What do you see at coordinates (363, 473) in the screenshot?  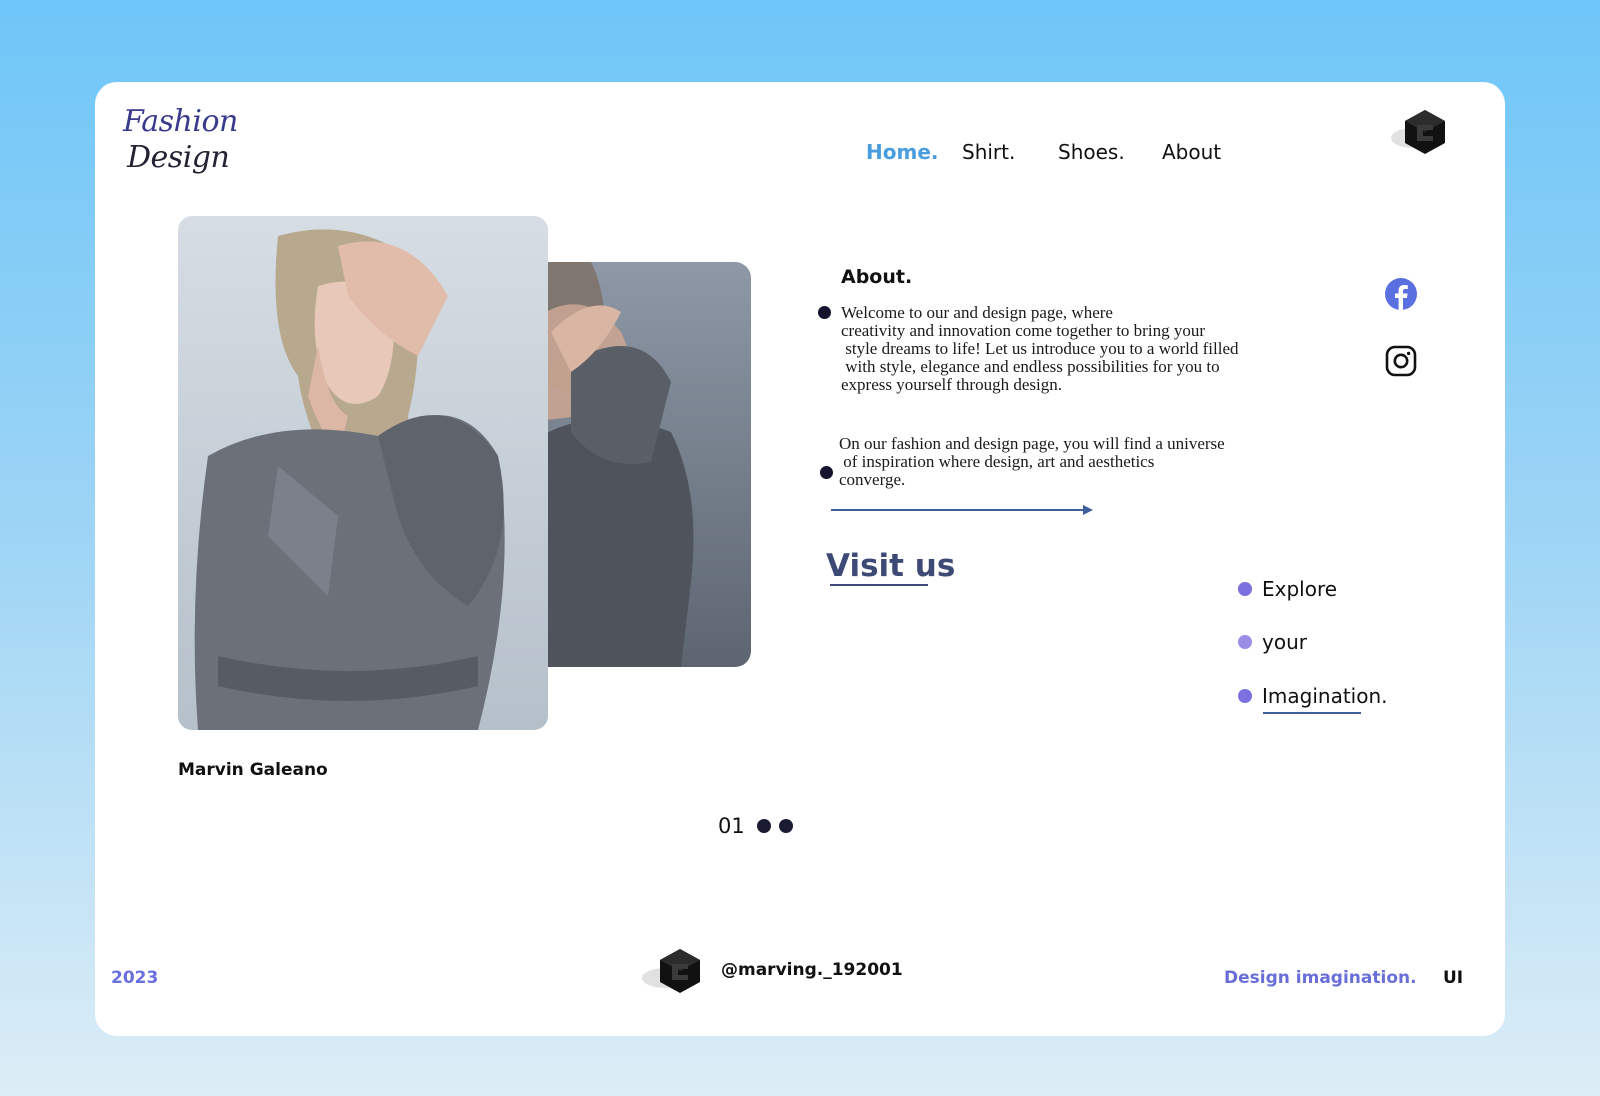 I see `model-photo-main` at bounding box center [363, 473].